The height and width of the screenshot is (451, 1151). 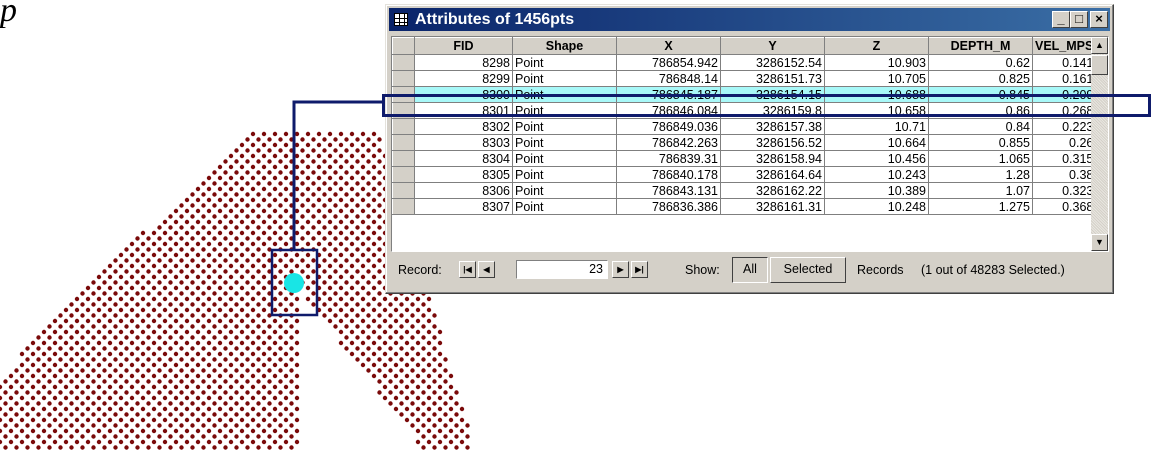 I want to click on column-header-z: Z, so click(x=876, y=46).